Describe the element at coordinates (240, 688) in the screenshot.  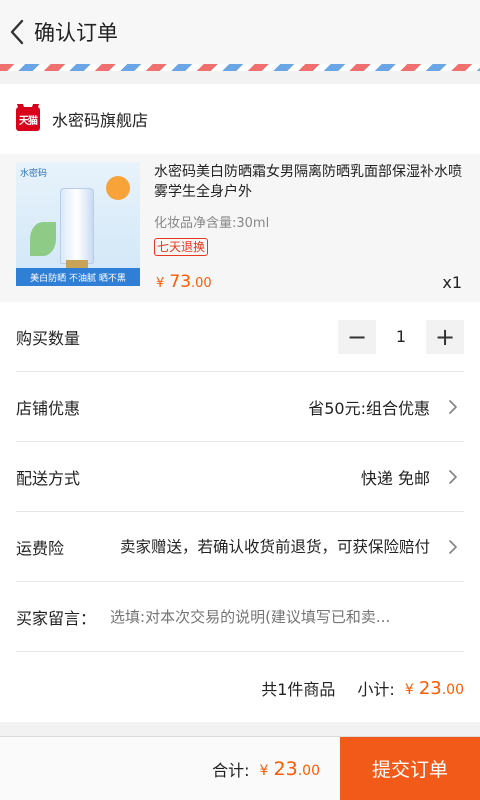
I see `subtotal-row: 共1件商品 小计: ¥ 23.00` at that location.